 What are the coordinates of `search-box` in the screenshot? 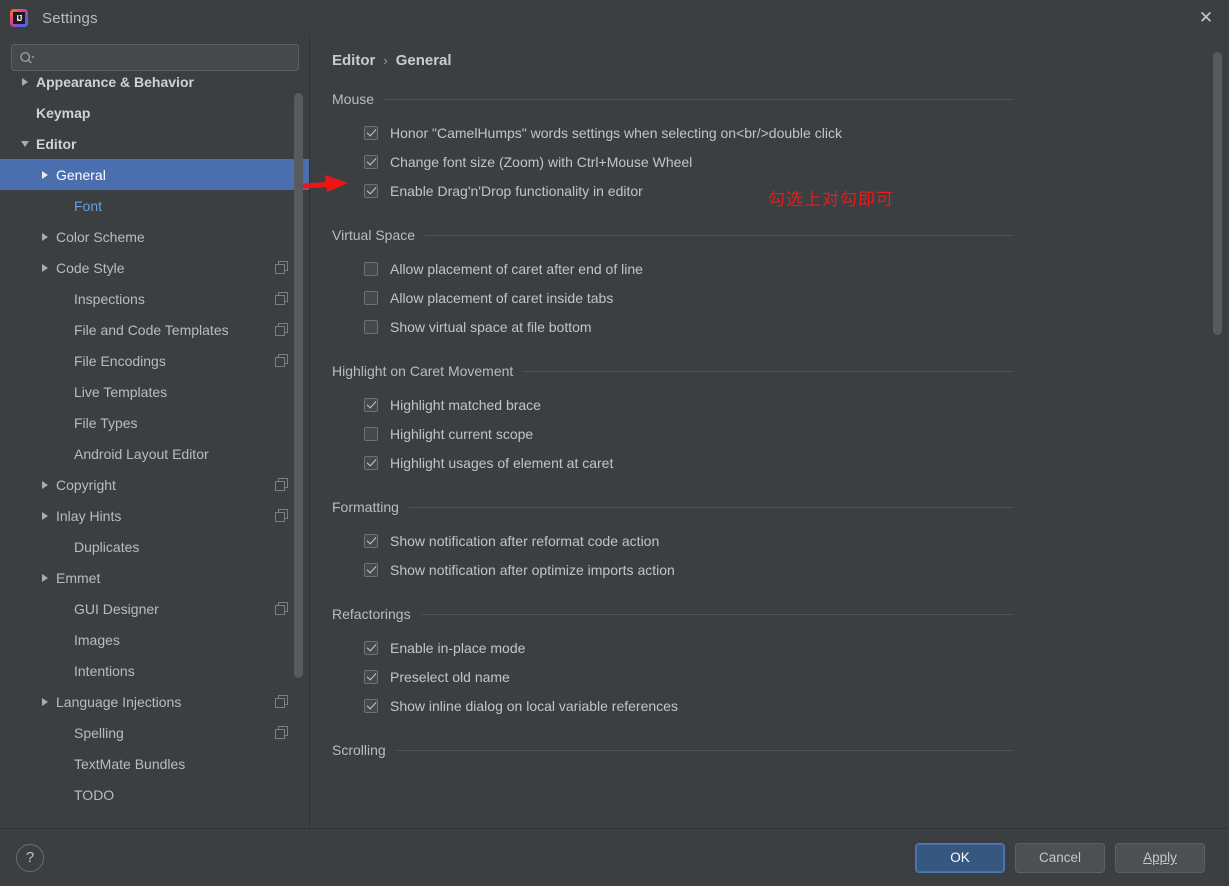 It's located at (155, 57).